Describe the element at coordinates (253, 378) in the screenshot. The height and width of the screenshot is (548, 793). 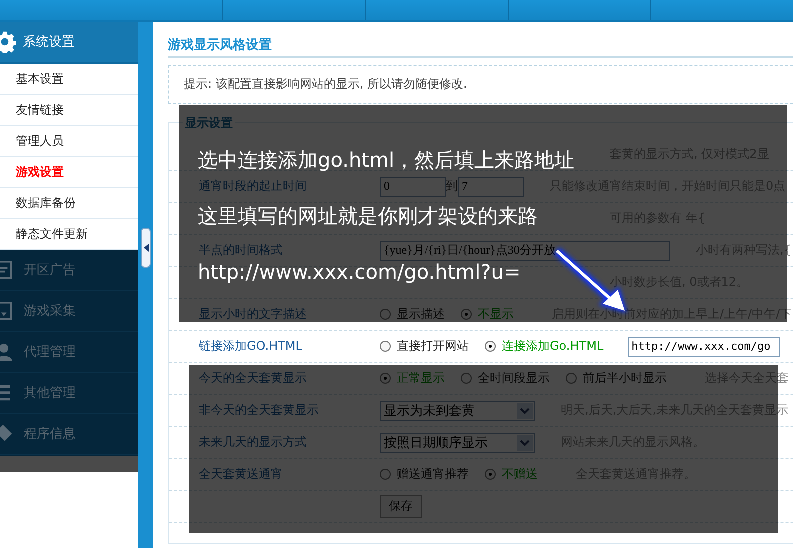
I see `field-label: 今天的全天套黄显示` at that location.